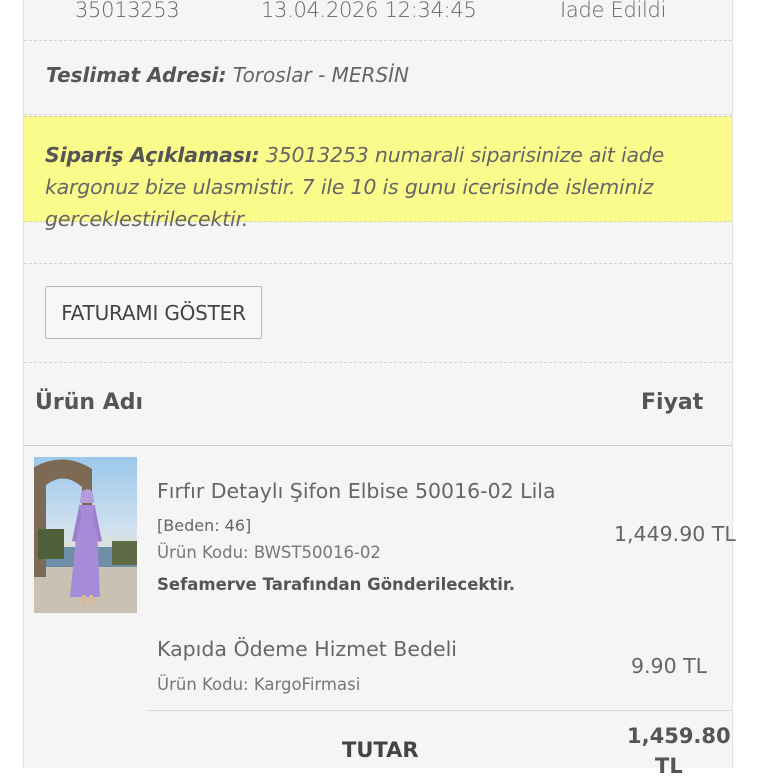 Image resolution: width=768 pixels, height=778 pixels. What do you see at coordinates (378, 445) in the screenshot?
I see `table-header-divider` at bounding box center [378, 445].